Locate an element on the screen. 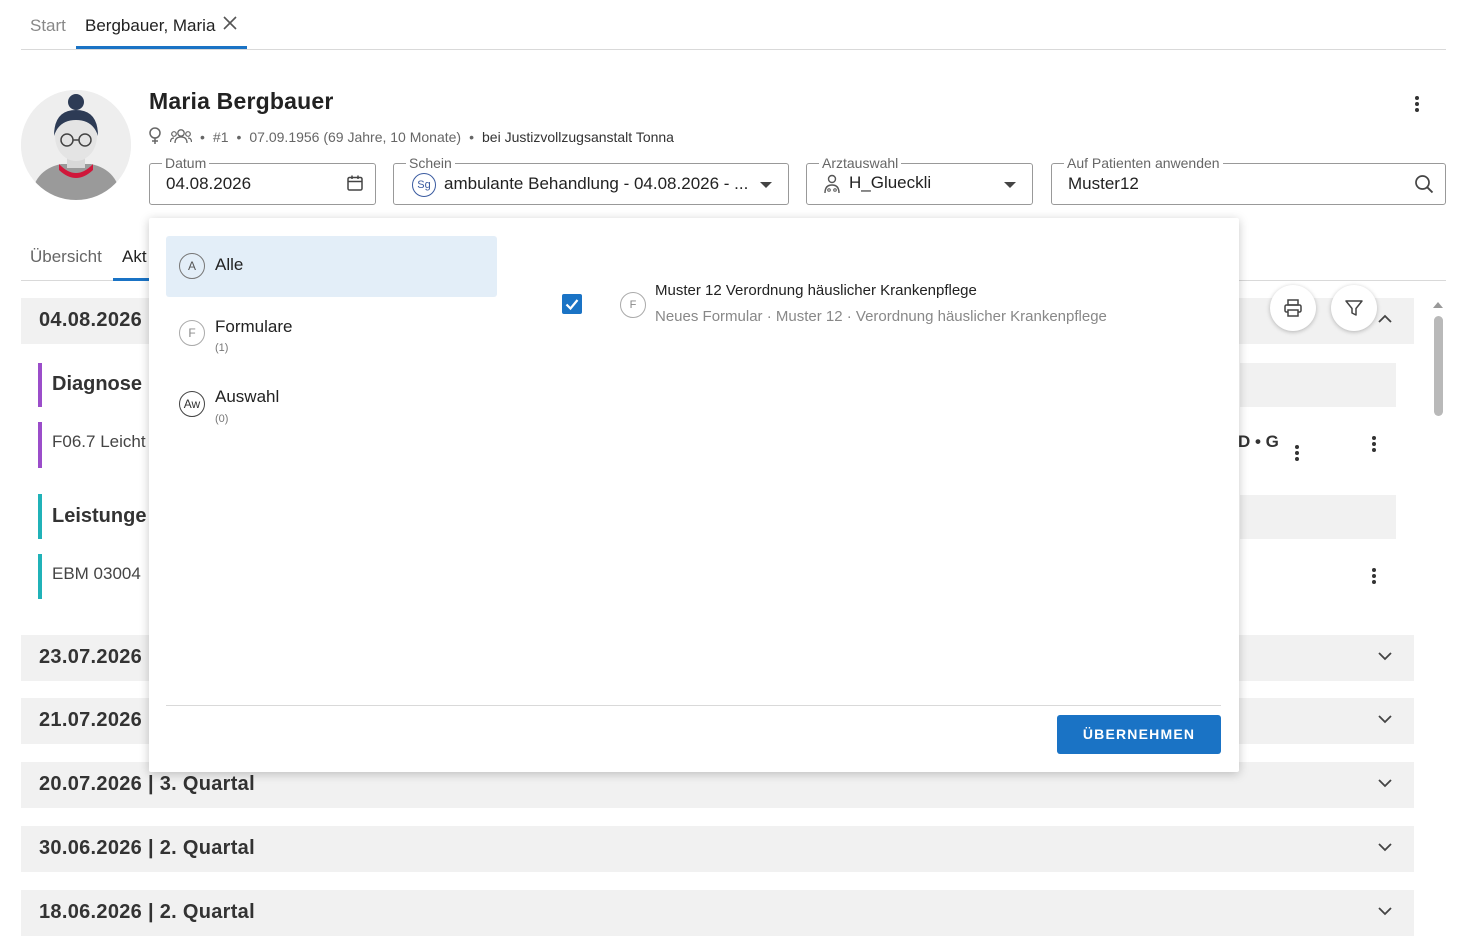  filter-icon is located at coordinates (1354, 308).